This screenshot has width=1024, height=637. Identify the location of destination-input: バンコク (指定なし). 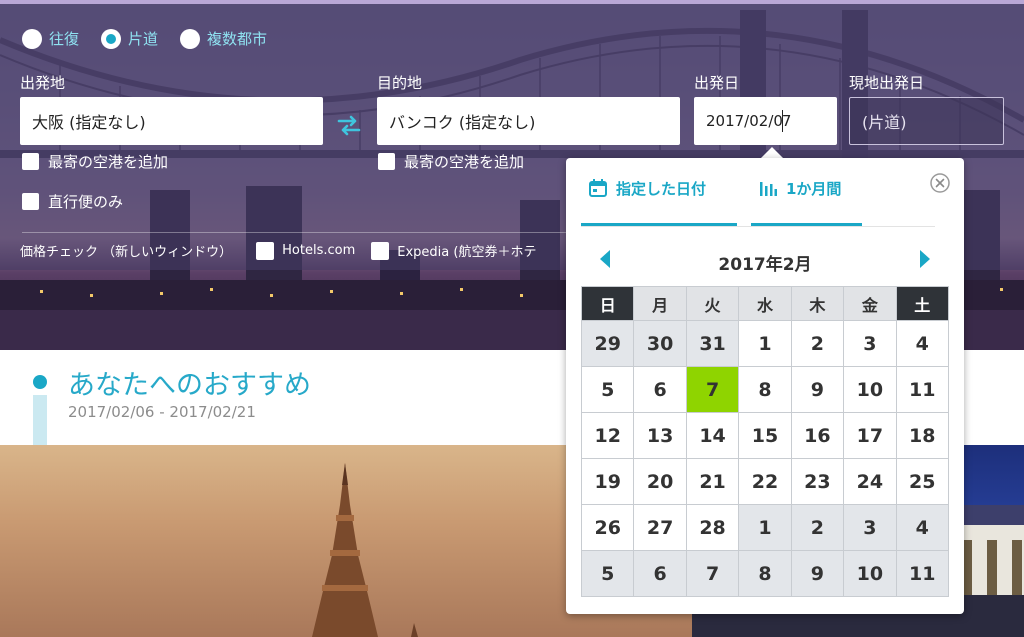
(528, 121).